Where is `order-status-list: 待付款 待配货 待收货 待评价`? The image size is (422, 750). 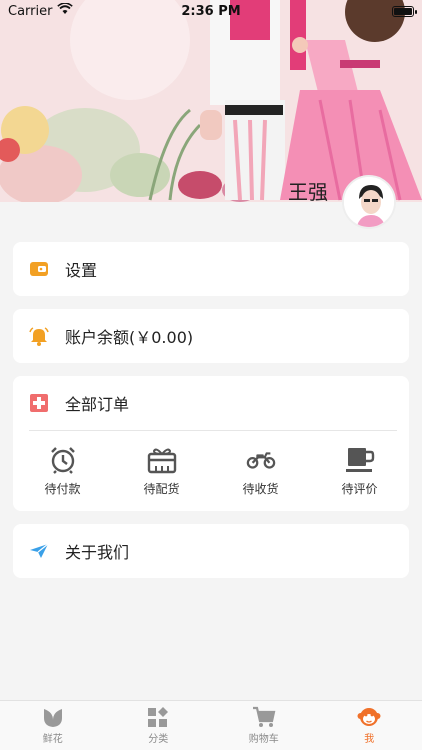 order-status-list: 待付款 待配货 待收货 待评价 is located at coordinates (211, 471).